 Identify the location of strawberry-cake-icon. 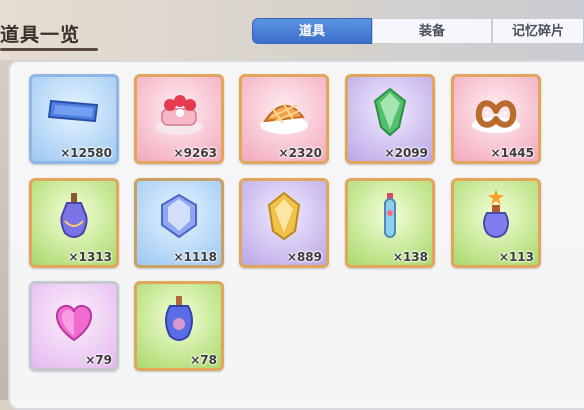
(179, 115).